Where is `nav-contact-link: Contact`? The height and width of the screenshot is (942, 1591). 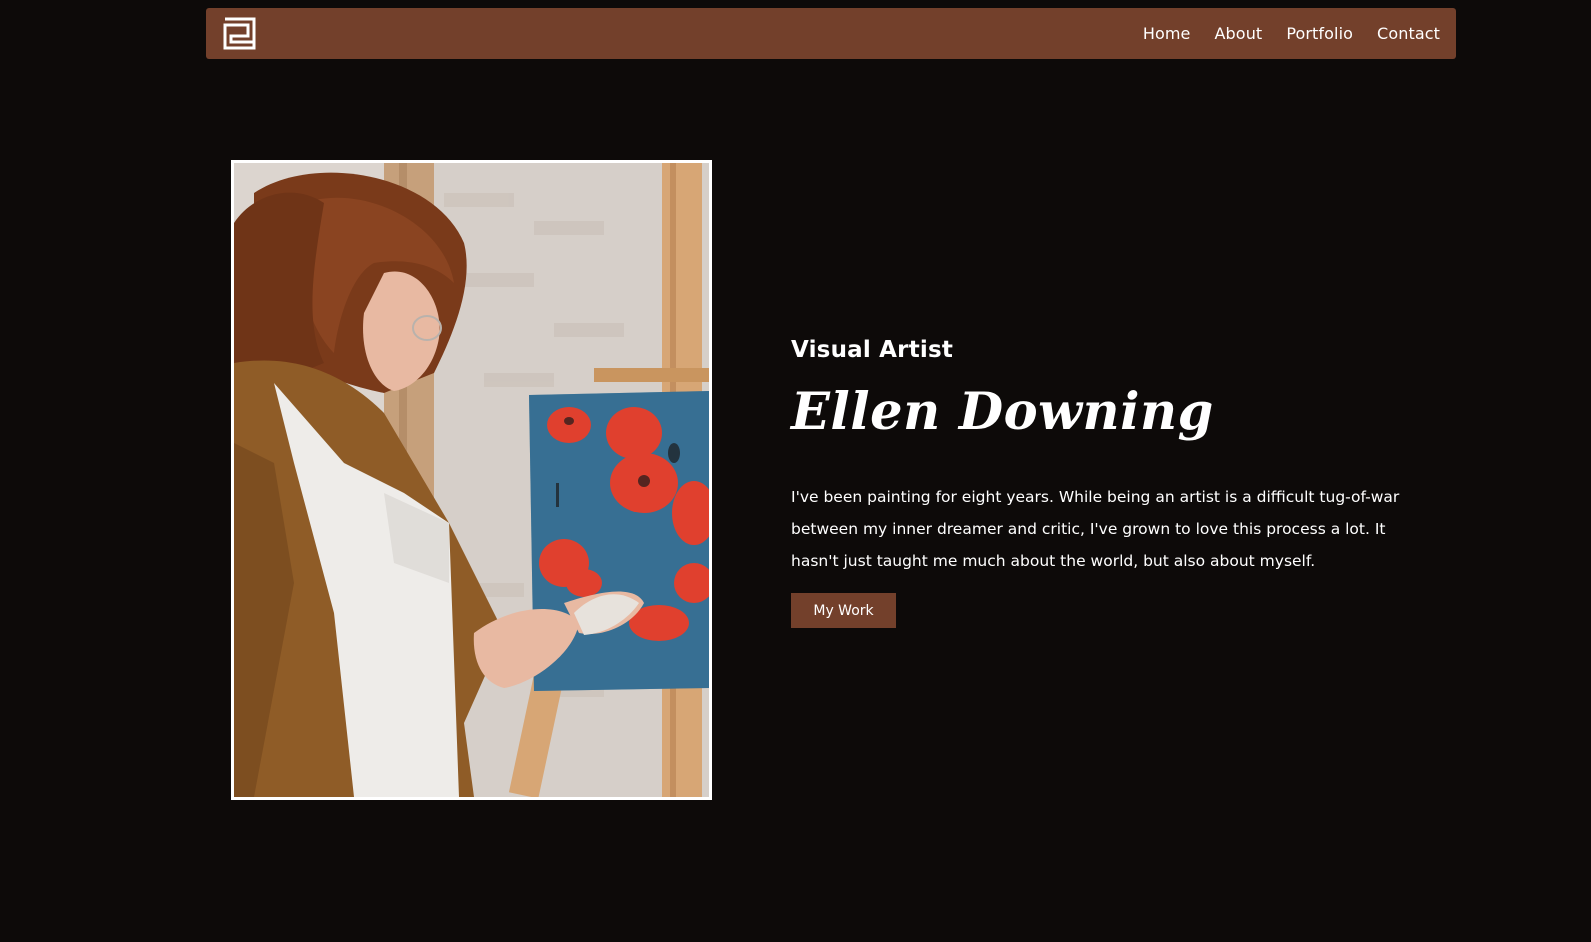
nav-contact-link: Contact is located at coordinates (1408, 33).